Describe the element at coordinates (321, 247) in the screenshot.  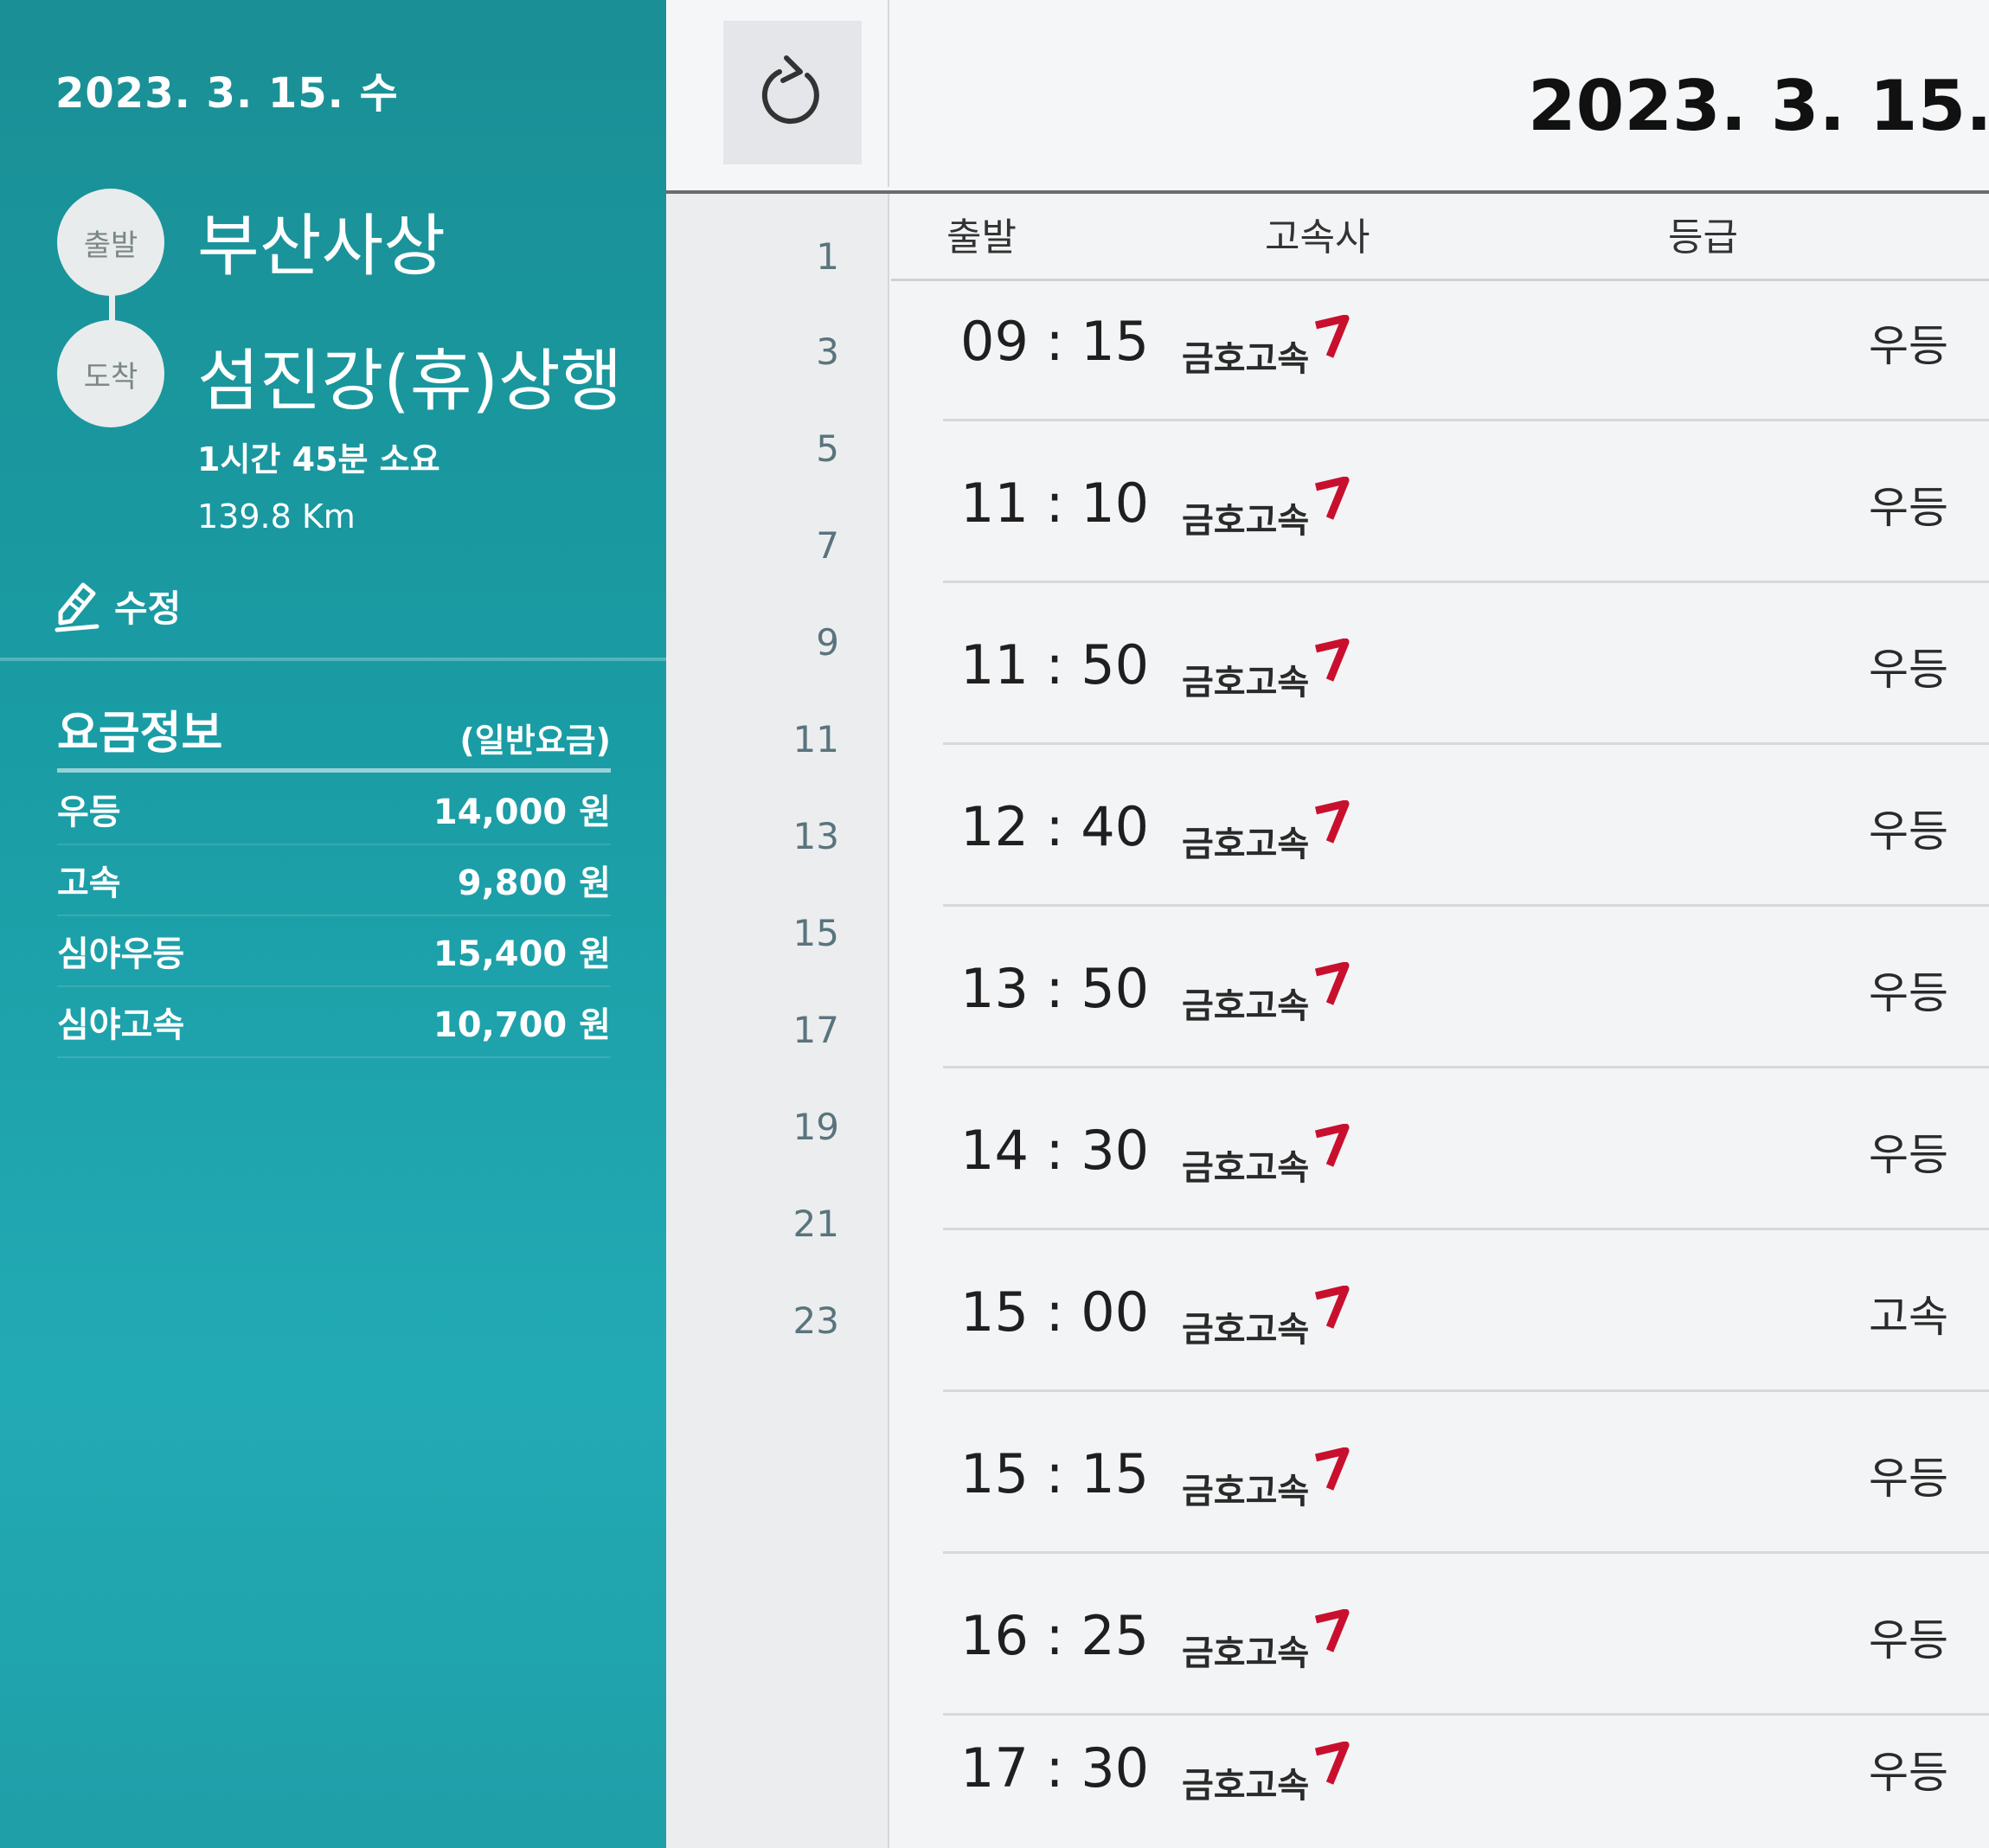
I see `departure-terminal: 부산사상` at that location.